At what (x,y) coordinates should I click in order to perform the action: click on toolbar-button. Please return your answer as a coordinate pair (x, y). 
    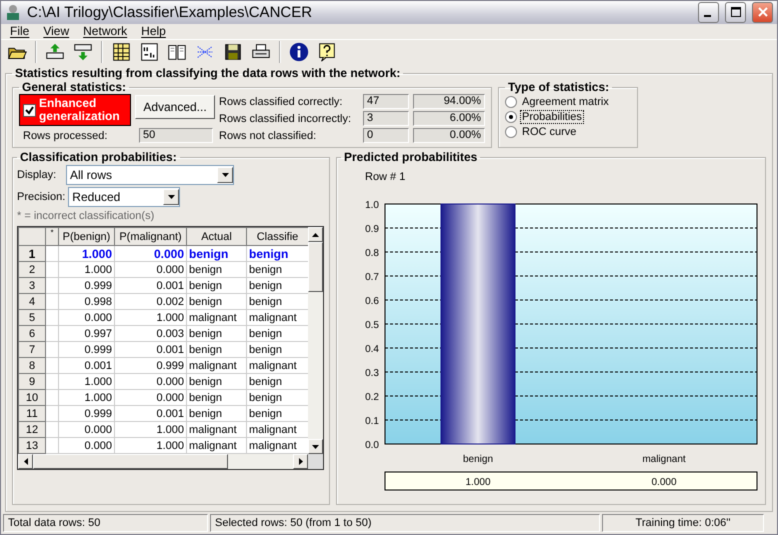
    Looking at the image, I should click on (299, 52).